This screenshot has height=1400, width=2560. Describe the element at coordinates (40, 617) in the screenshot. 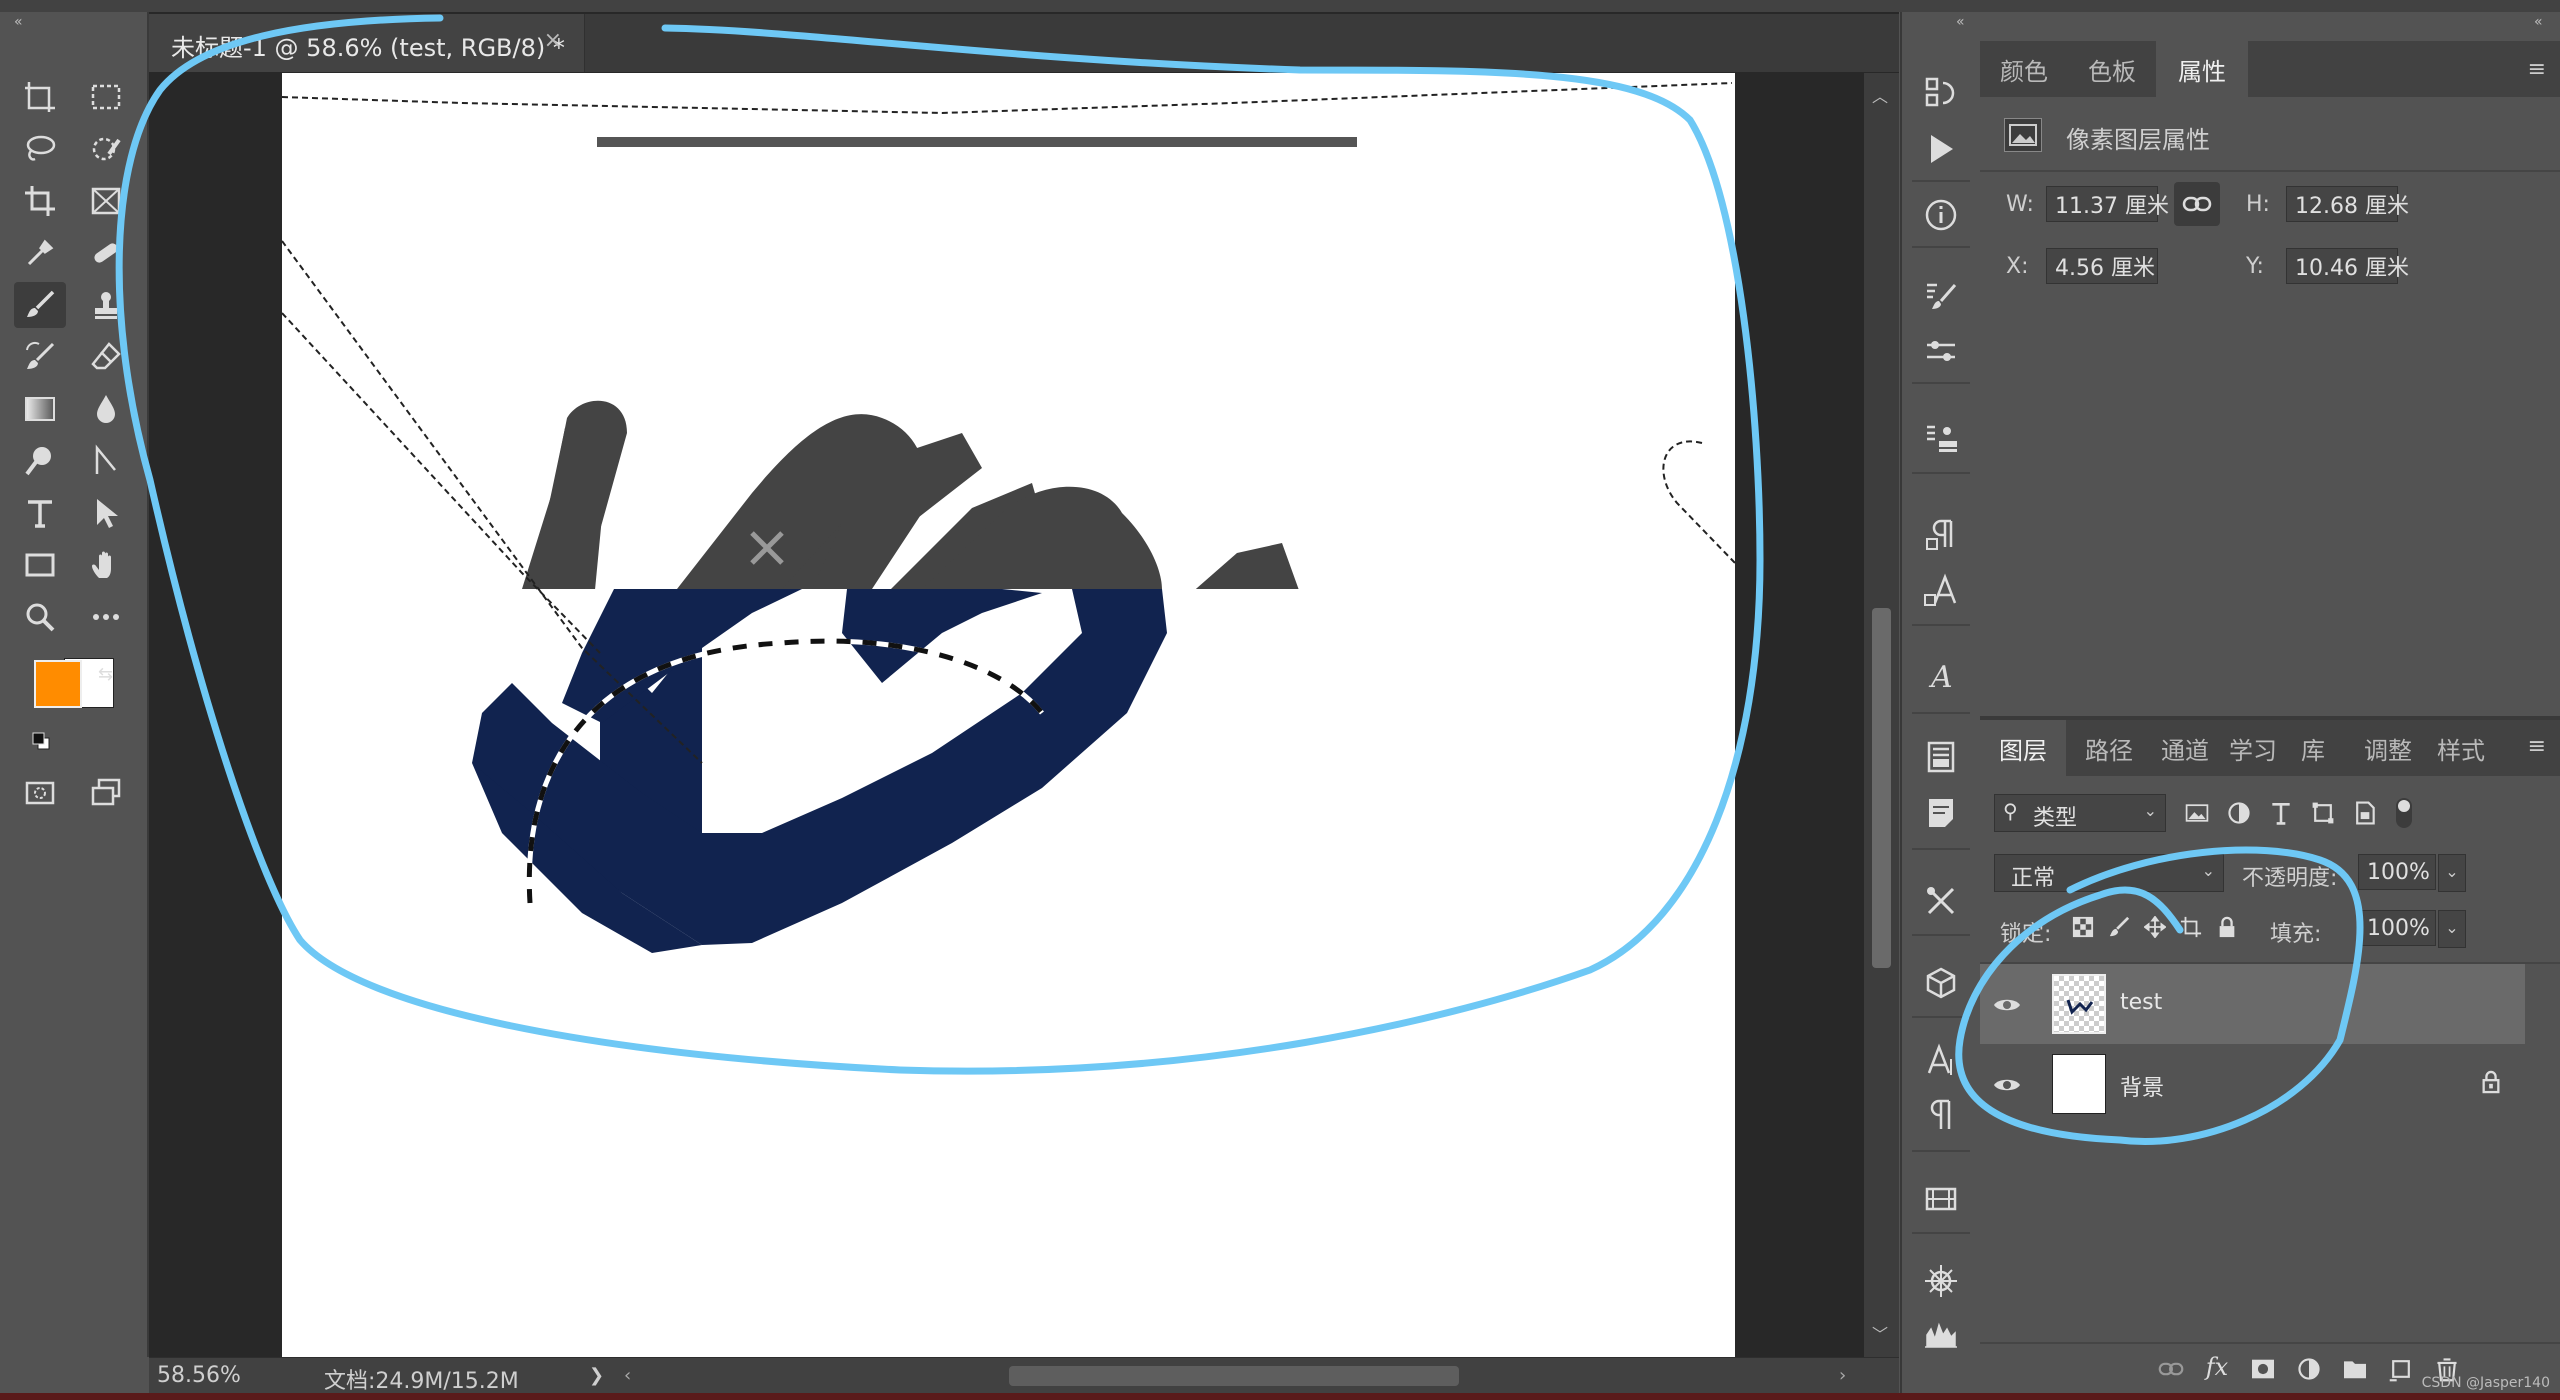

I see `zoom-icon` at that location.